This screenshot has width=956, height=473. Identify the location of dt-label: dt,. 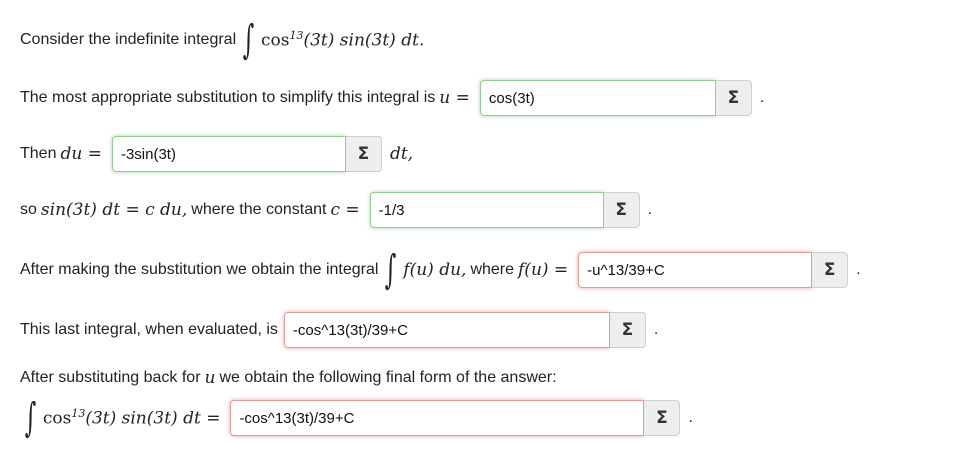
(401, 154).